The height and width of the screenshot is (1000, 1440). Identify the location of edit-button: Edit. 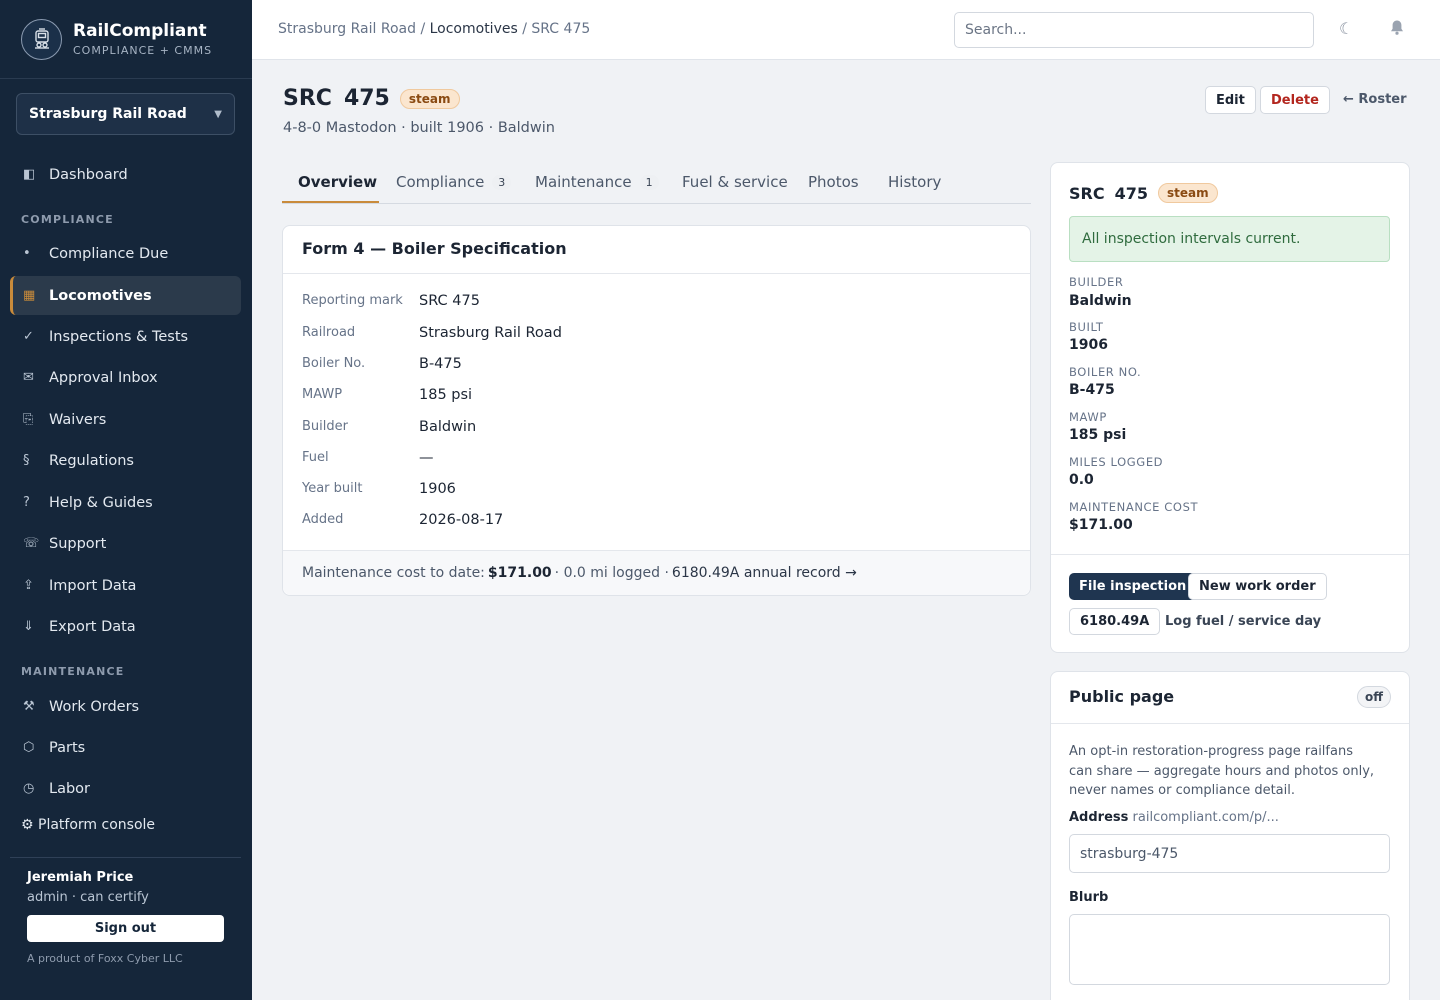
(1230, 100).